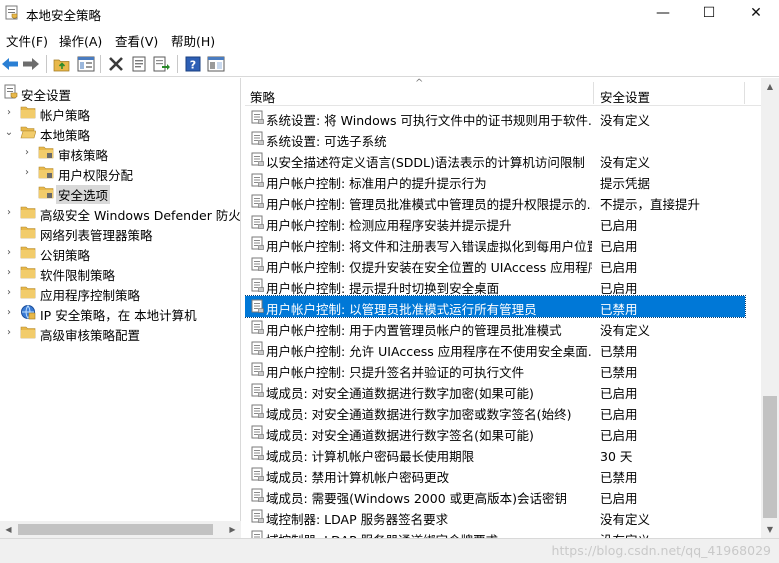 The image size is (779, 563). Describe the element at coordinates (389, 64) in the screenshot. I see `toolbar: ?` at that location.